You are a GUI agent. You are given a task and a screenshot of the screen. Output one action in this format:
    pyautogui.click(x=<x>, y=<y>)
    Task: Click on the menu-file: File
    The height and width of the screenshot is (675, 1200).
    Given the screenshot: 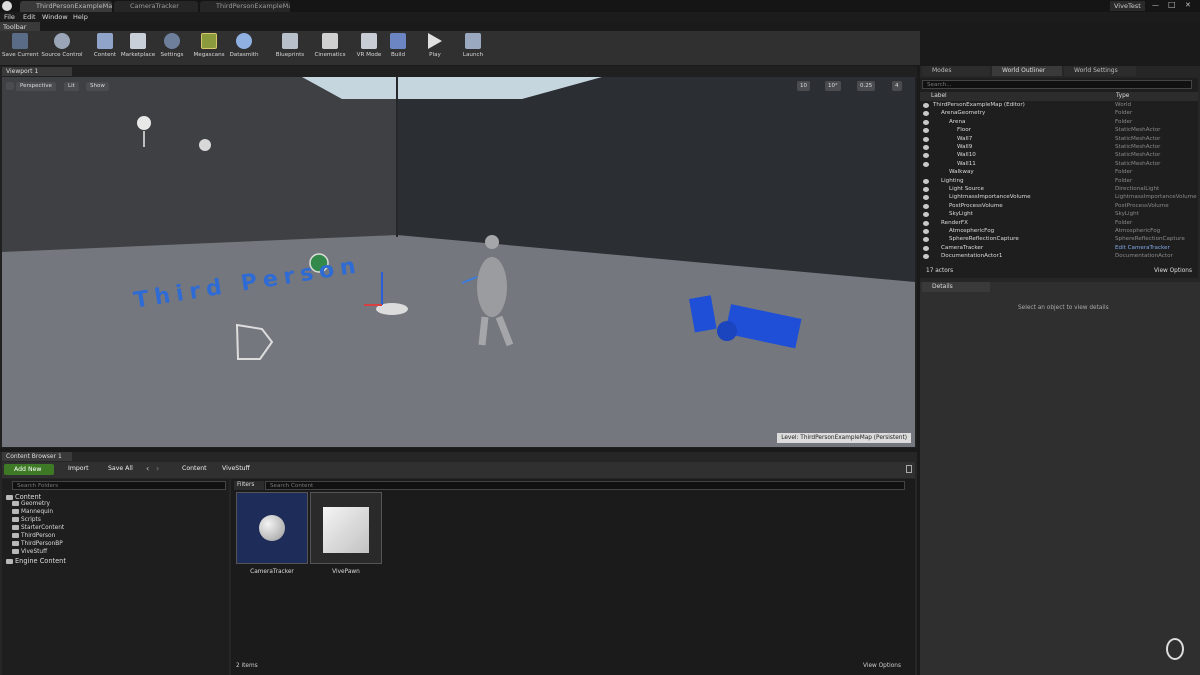 What is the action you would take?
    pyautogui.click(x=9, y=17)
    